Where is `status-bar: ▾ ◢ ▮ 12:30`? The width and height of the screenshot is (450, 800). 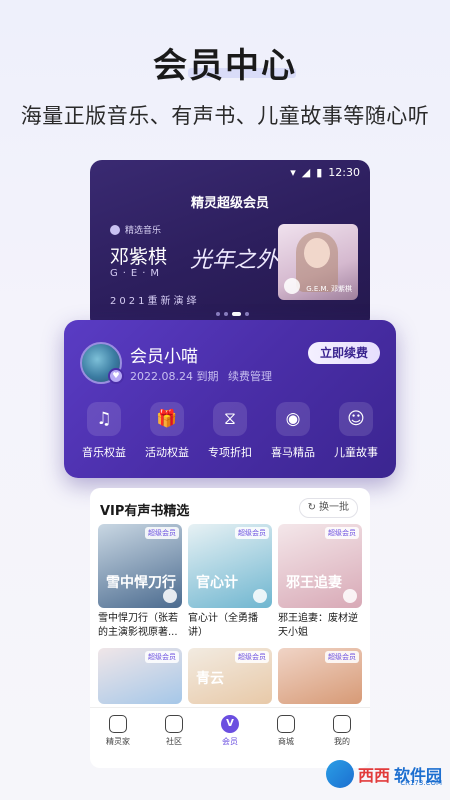
status-bar: ▾ ◢ ▮ 12:30 is located at coordinates (325, 172).